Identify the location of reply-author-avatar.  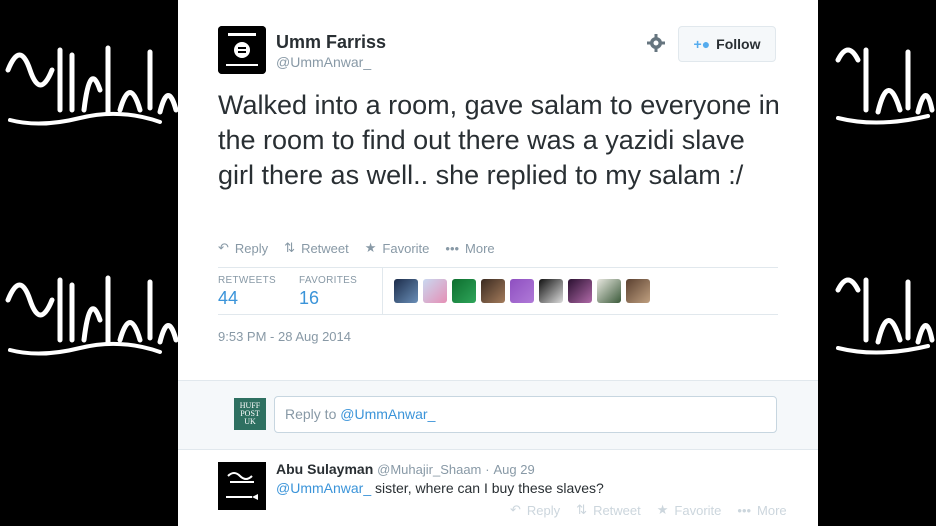
(242, 486).